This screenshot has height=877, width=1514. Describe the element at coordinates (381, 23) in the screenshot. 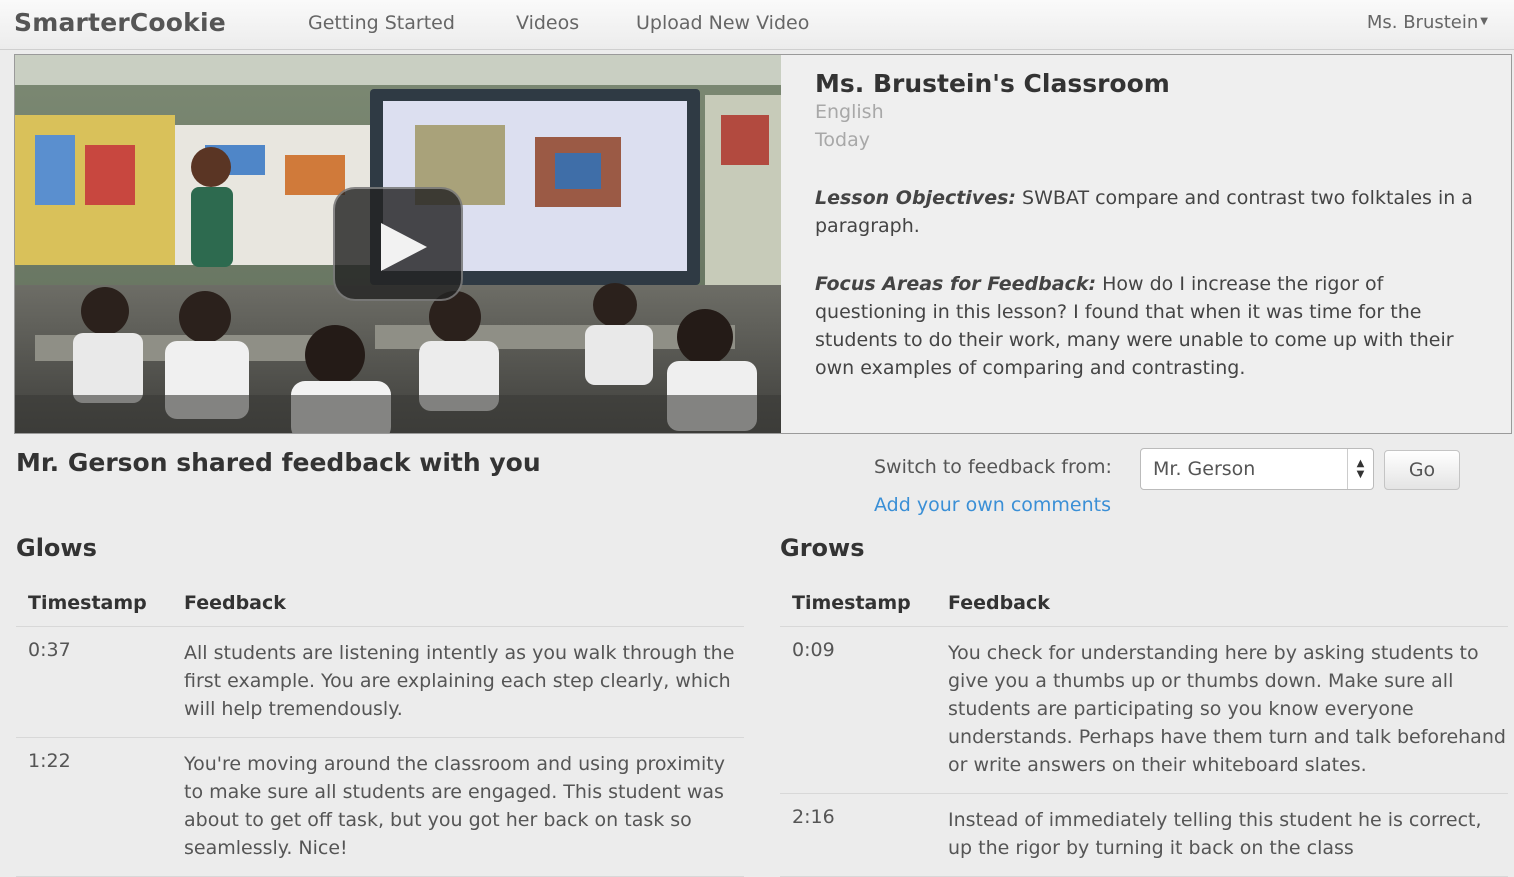

I see `nav-getting-started: Getting Started` at that location.